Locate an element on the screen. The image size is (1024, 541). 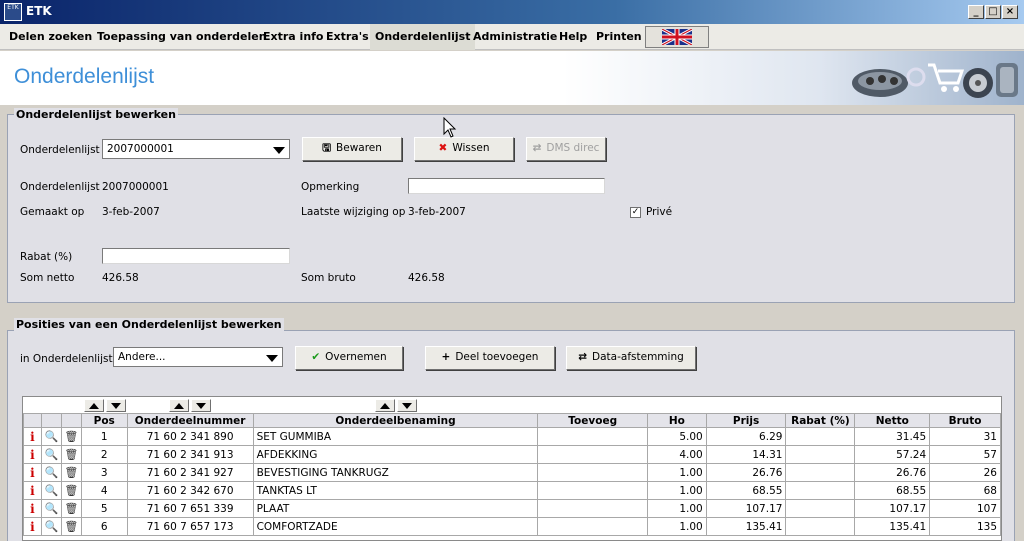
menu-extras: Extra's is located at coordinates (347, 37).